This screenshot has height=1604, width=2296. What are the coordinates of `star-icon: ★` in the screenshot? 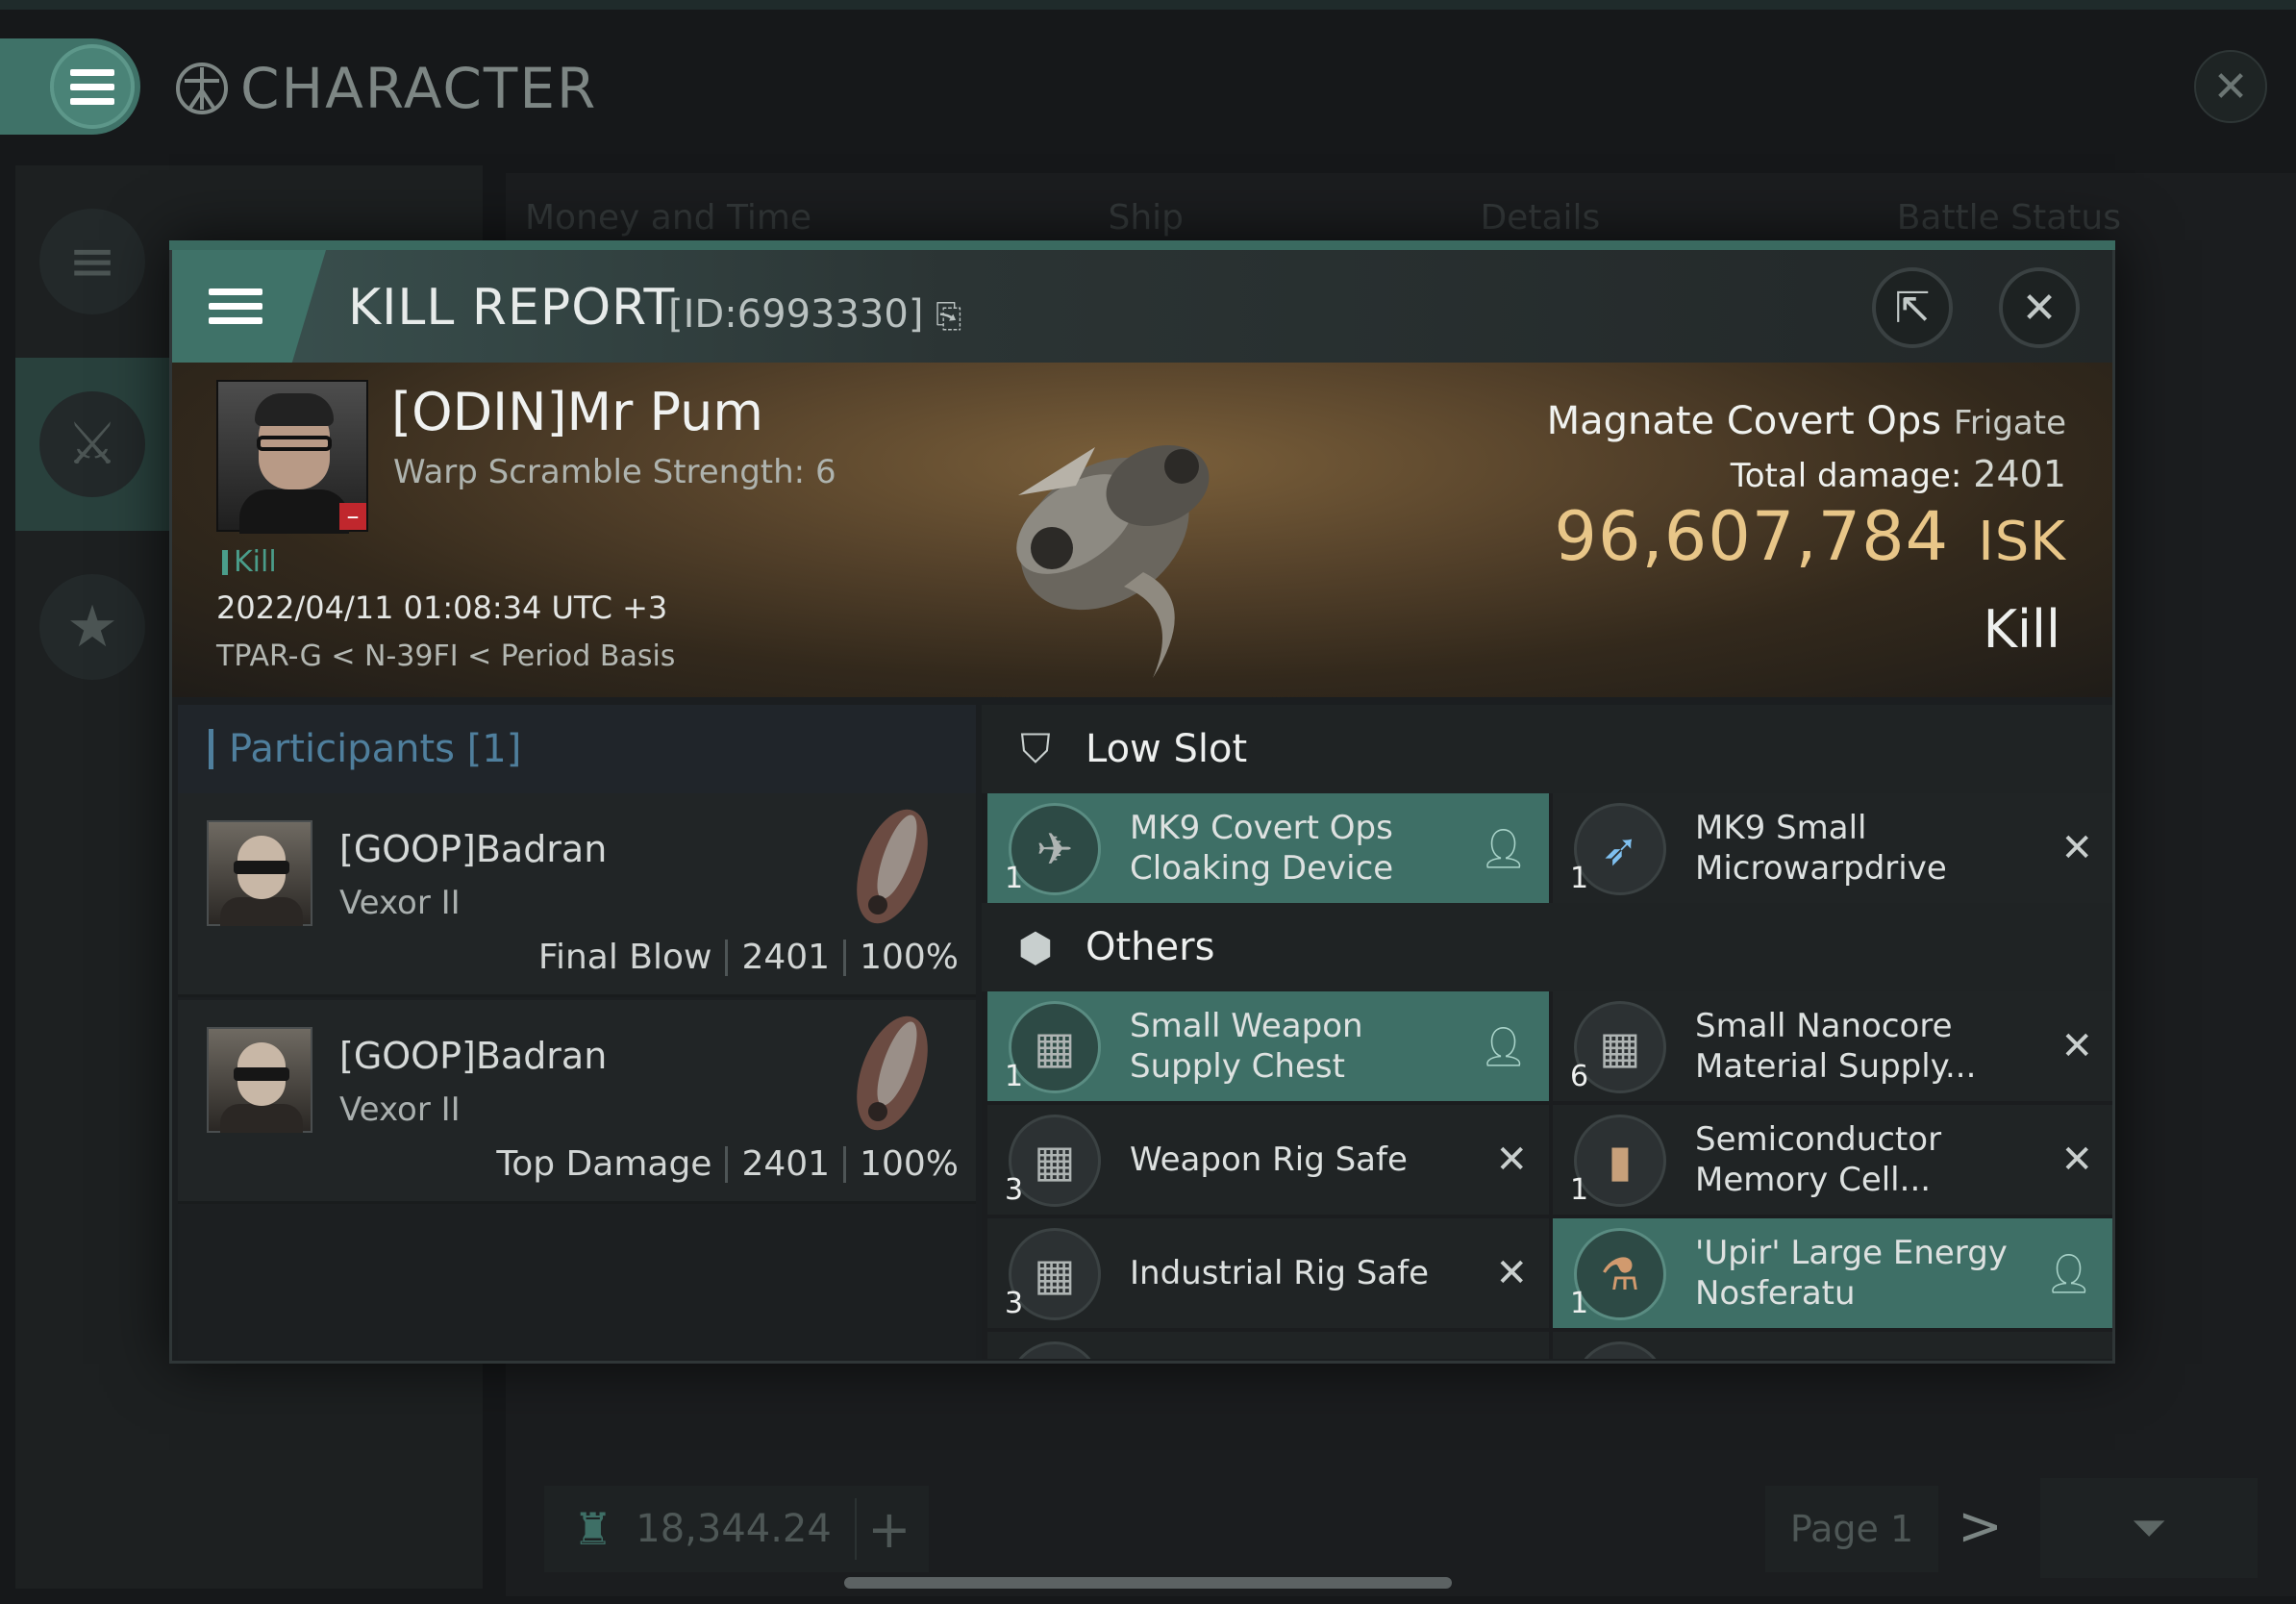 It's located at (92, 627).